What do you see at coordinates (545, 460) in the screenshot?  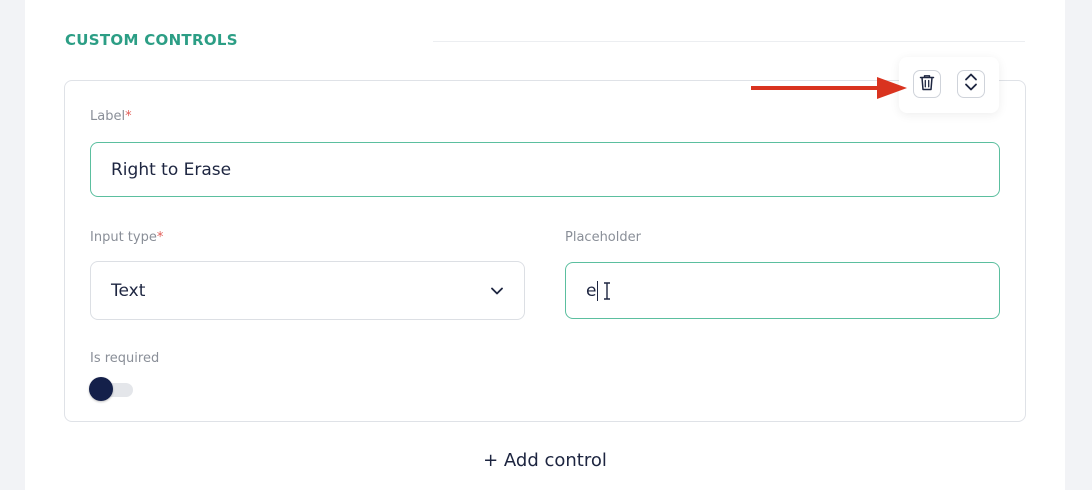 I see `add-control-button: + Add control` at bounding box center [545, 460].